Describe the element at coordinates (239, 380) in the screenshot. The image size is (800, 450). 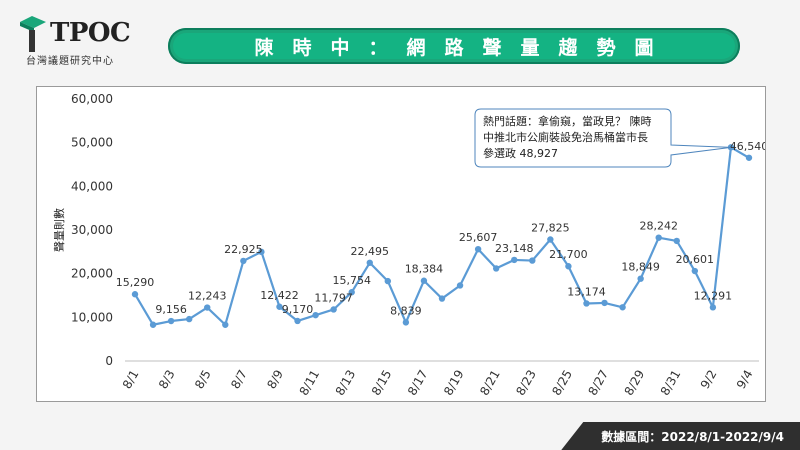
I see `x-tick-label: 8/7` at that location.